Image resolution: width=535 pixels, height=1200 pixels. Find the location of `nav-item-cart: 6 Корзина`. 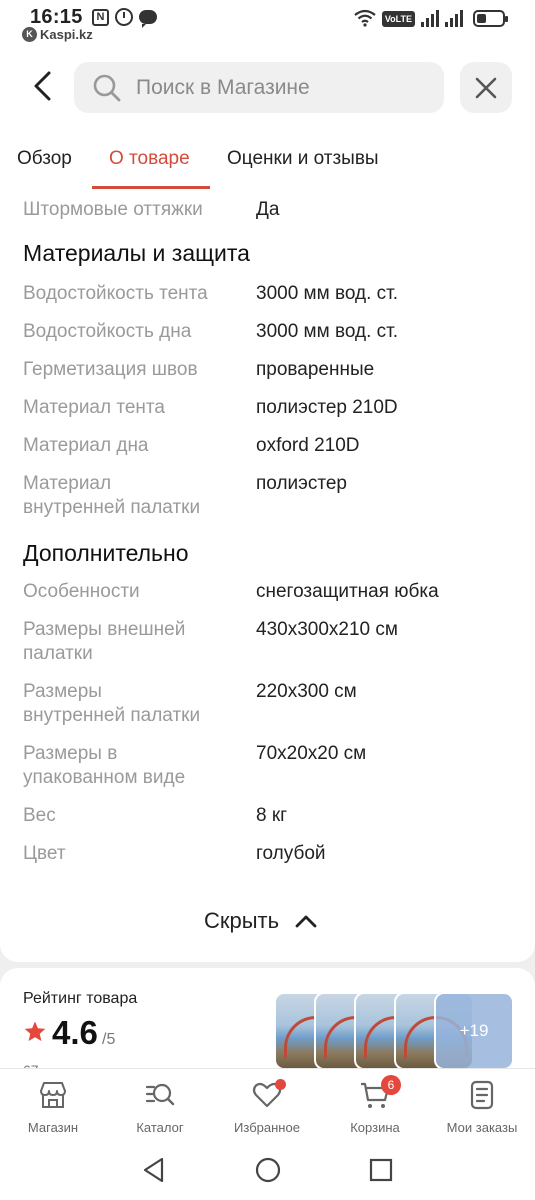

nav-item-cart: 6 Корзина is located at coordinates (375, 1105).